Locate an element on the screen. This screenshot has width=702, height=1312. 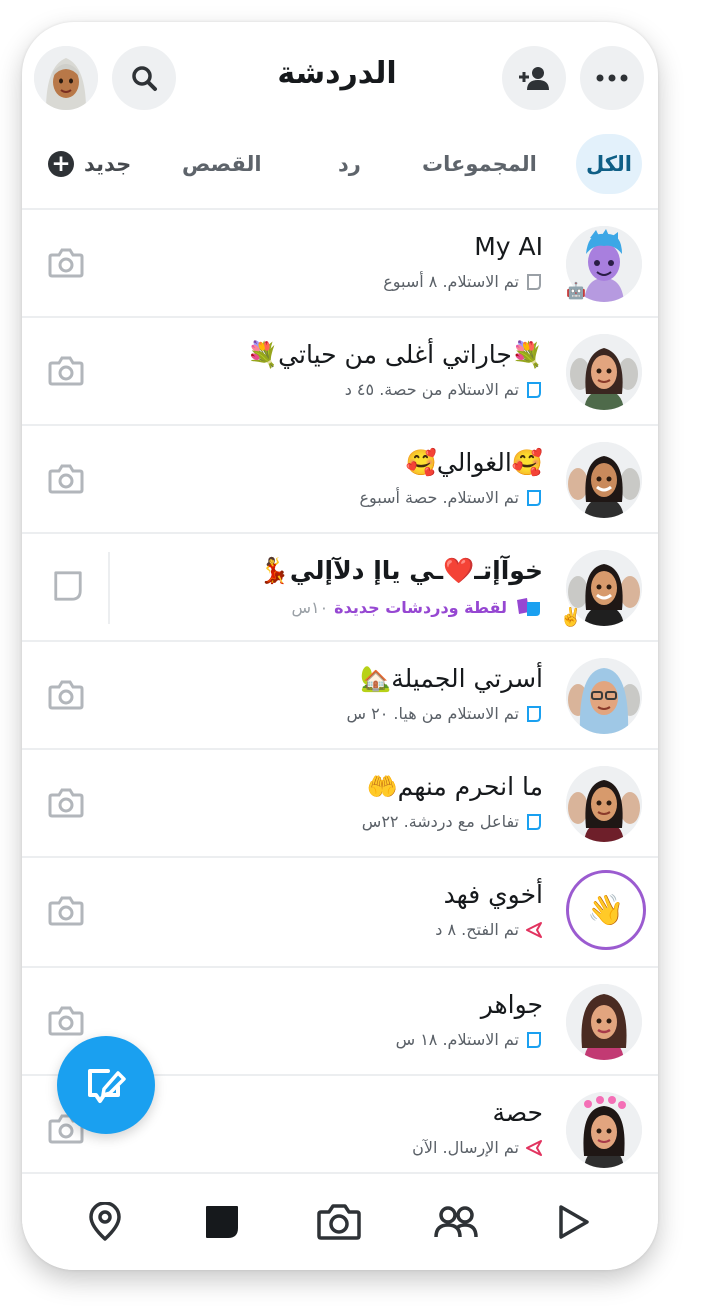
add-friend-icon is located at coordinates (534, 78).